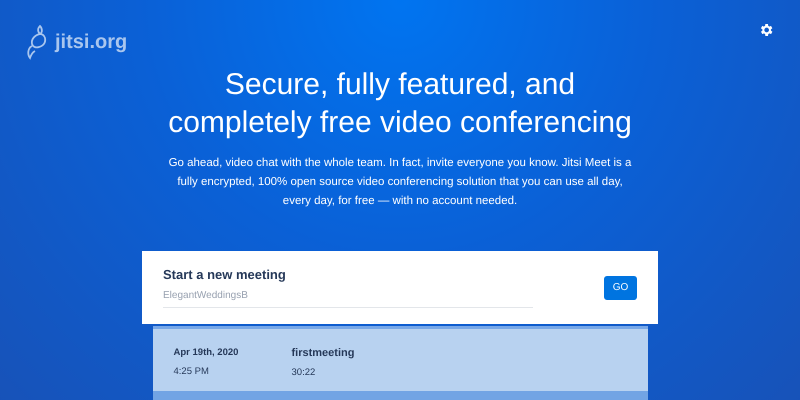  Describe the element at coordinates (304, 372) in the screenshot. I see `meeting-duration: 30:22` at that location.